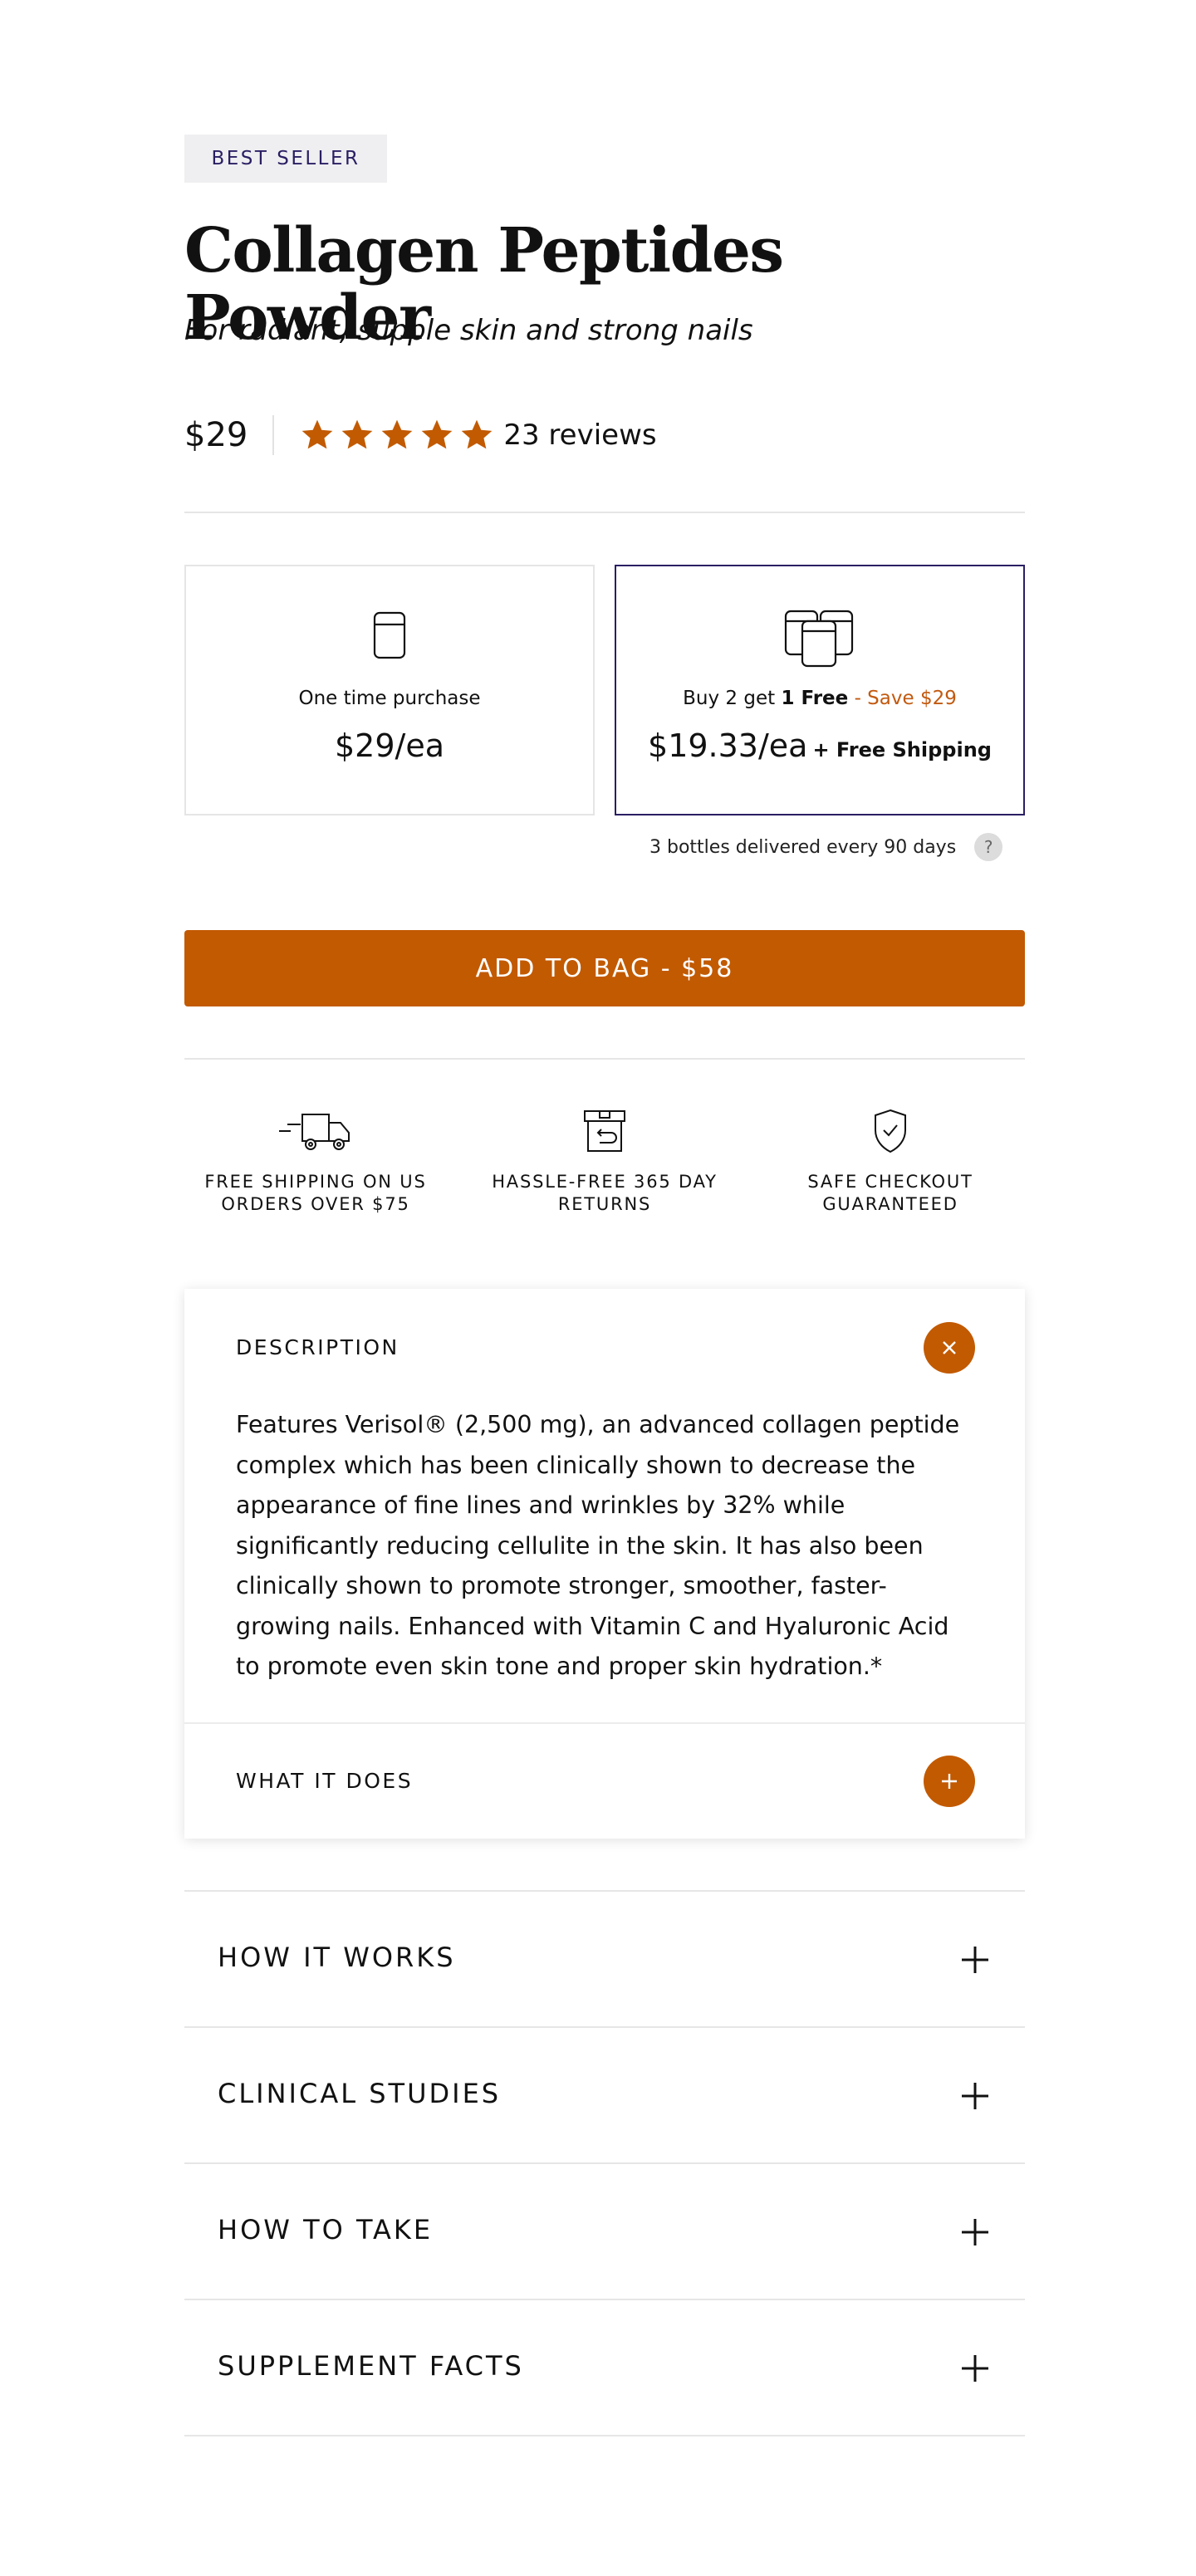 The height and width of the screenshot is (2576, 1196). What do you see at coordinates (605, 1194) in the screenshot?
I see `feature-text: HASSLE-FREE 365 DAY RETURNS` at bounding box center [605, 1194].